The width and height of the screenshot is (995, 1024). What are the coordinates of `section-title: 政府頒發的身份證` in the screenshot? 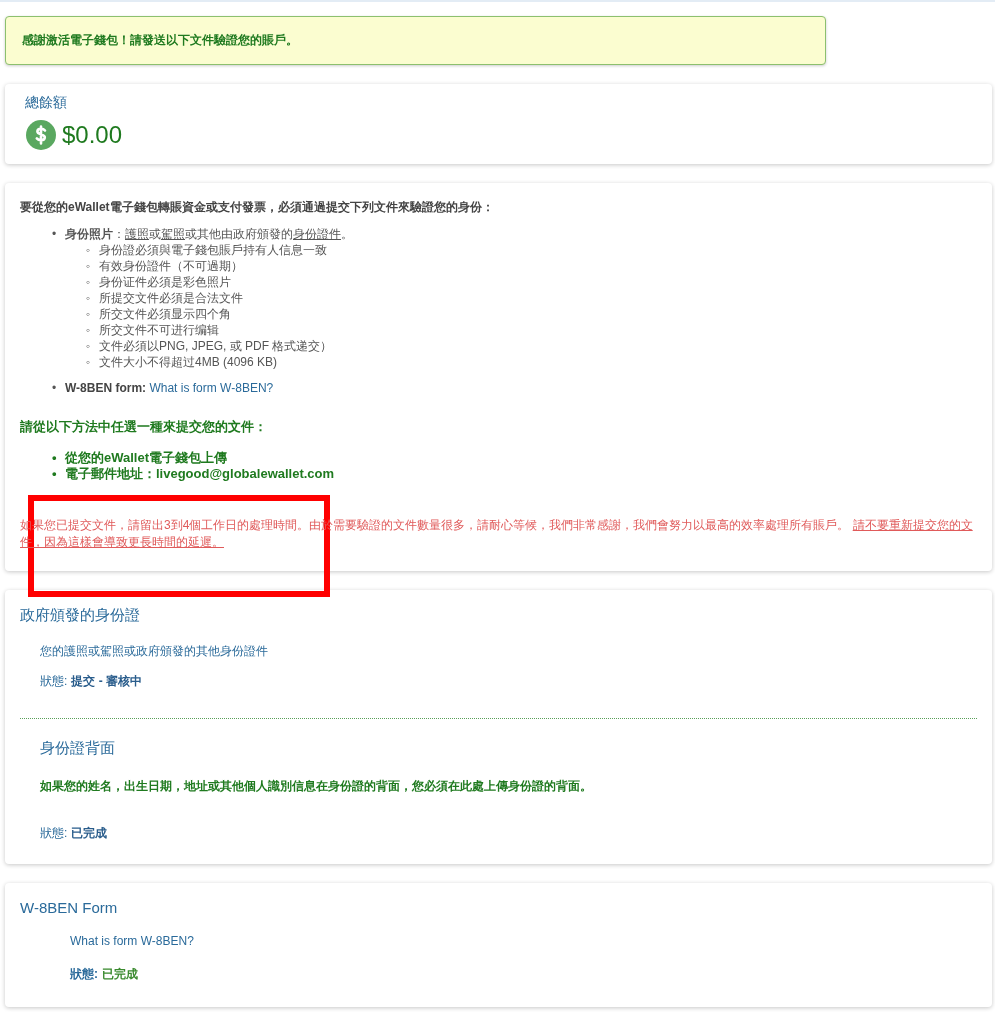 It's located at (80, 615).